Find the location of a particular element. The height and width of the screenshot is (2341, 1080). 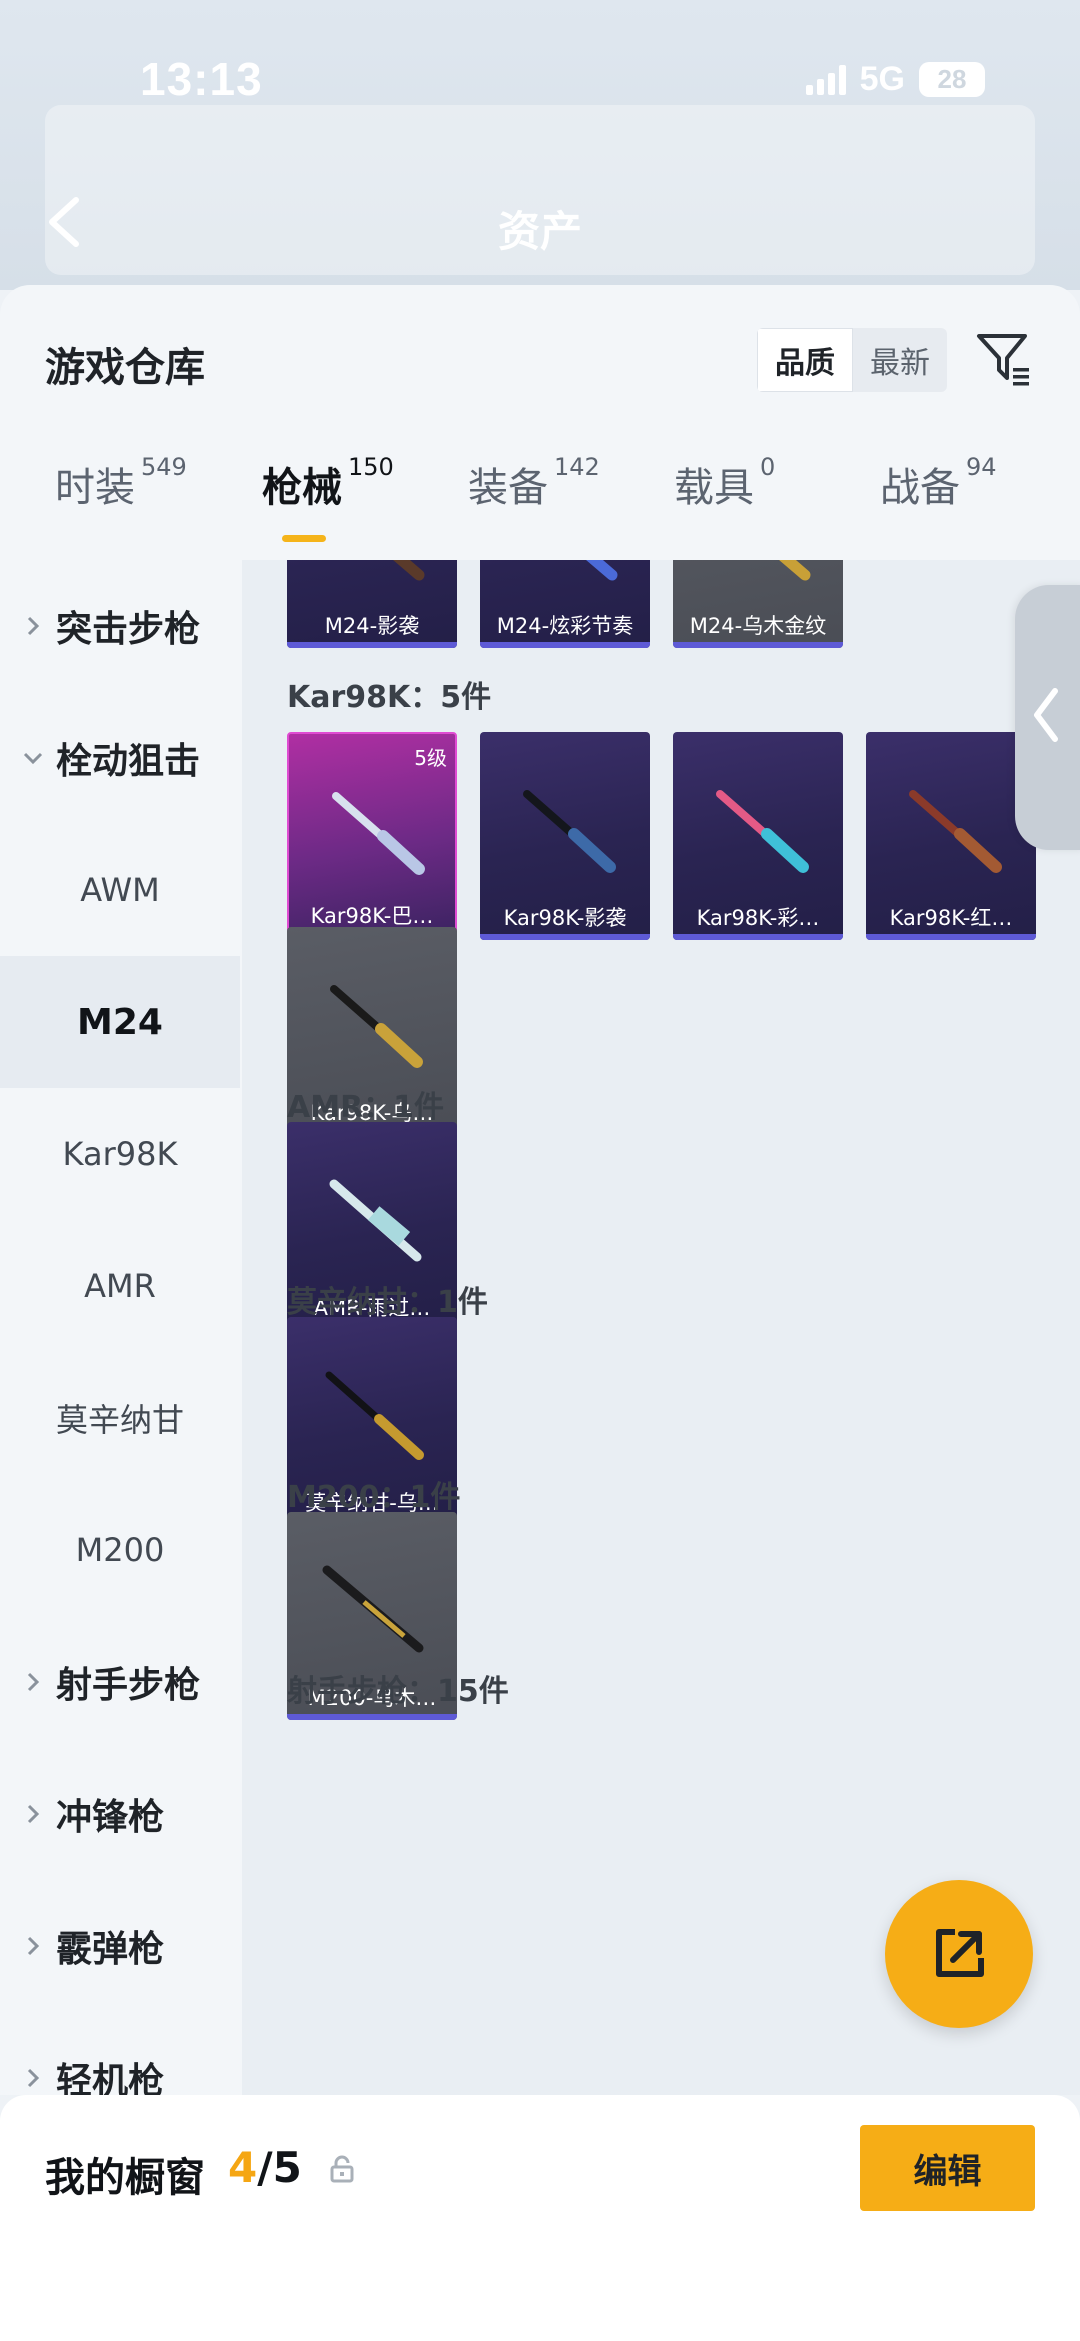

section-label-marksman: 射手步枪：15件 is located at coordinates (398, 1691).